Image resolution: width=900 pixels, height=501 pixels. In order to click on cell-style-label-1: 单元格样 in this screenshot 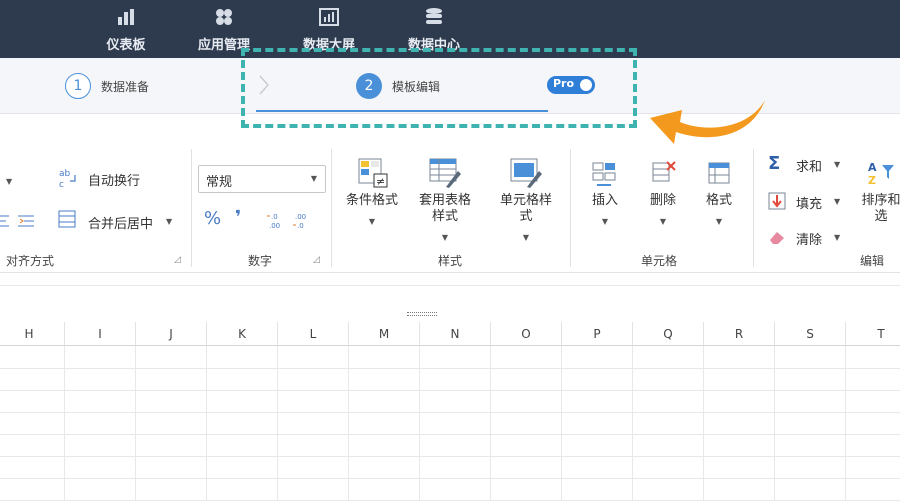, I will do `click(525, 200)`.